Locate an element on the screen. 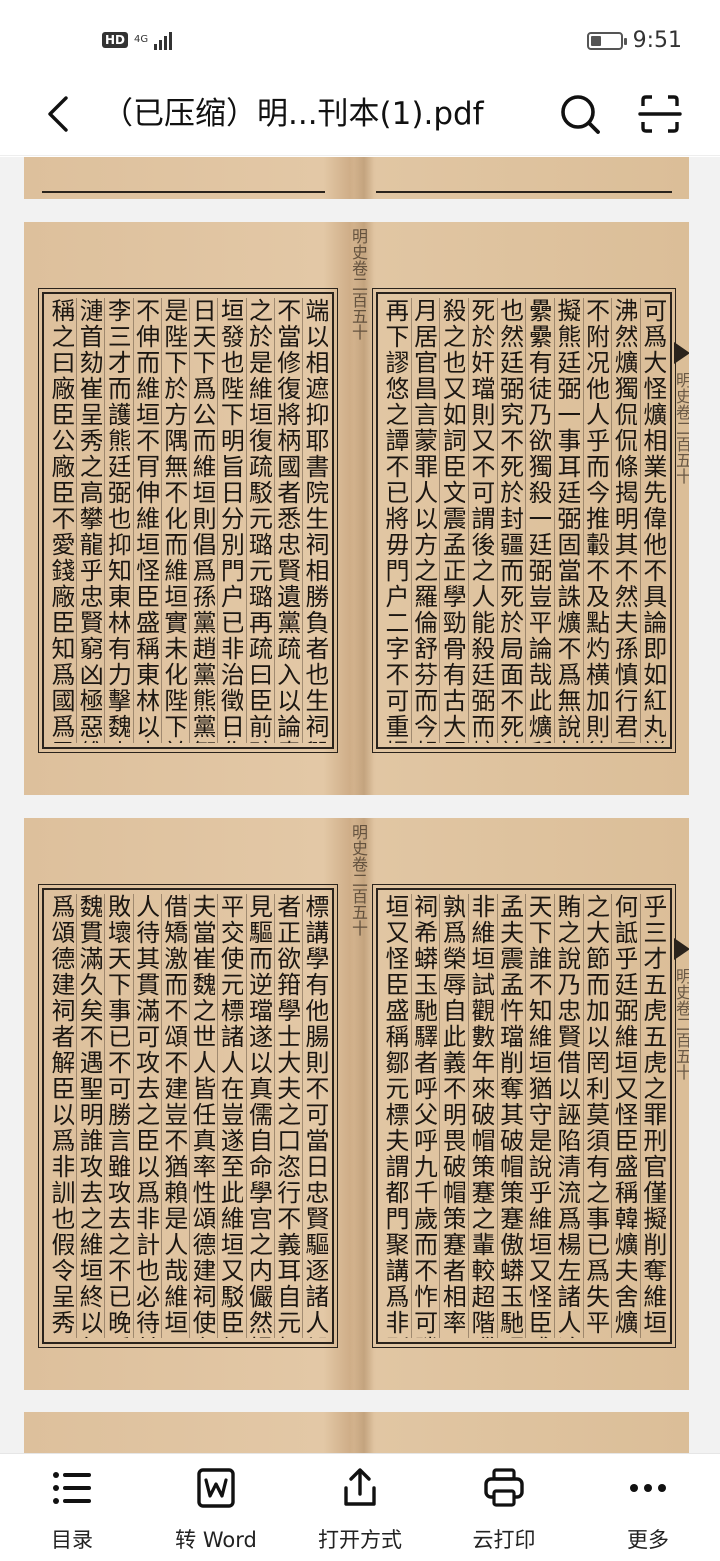 The height and width of the screenshot is (1561, 720). search-icon is located at coordinates (580, 114).